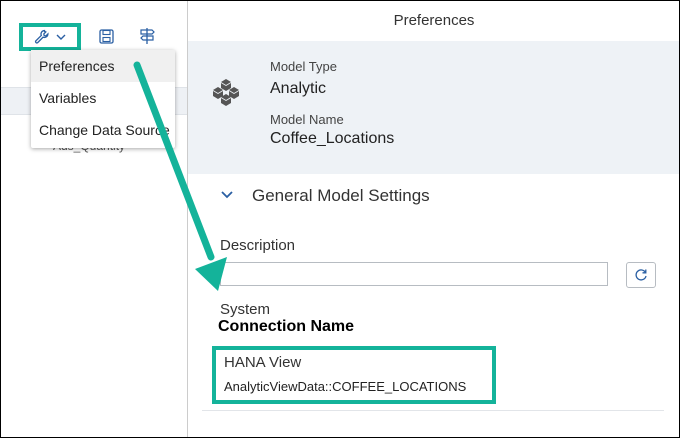 The image size is (680, 438). I want to click on refresh-icon, so click(641, 275).